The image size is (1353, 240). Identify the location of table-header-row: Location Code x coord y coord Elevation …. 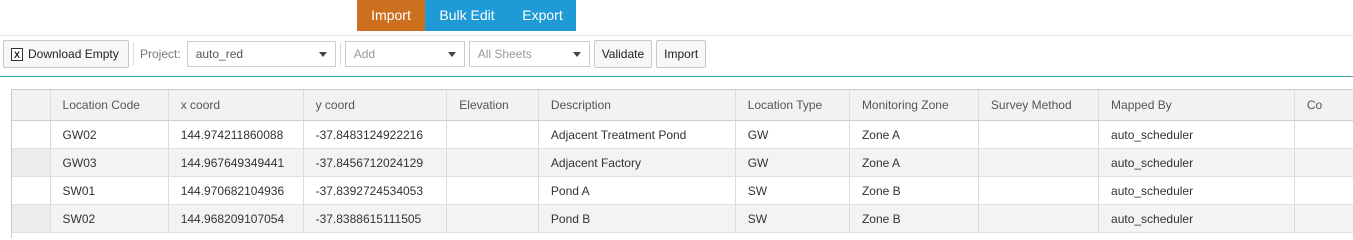
(682, 105).